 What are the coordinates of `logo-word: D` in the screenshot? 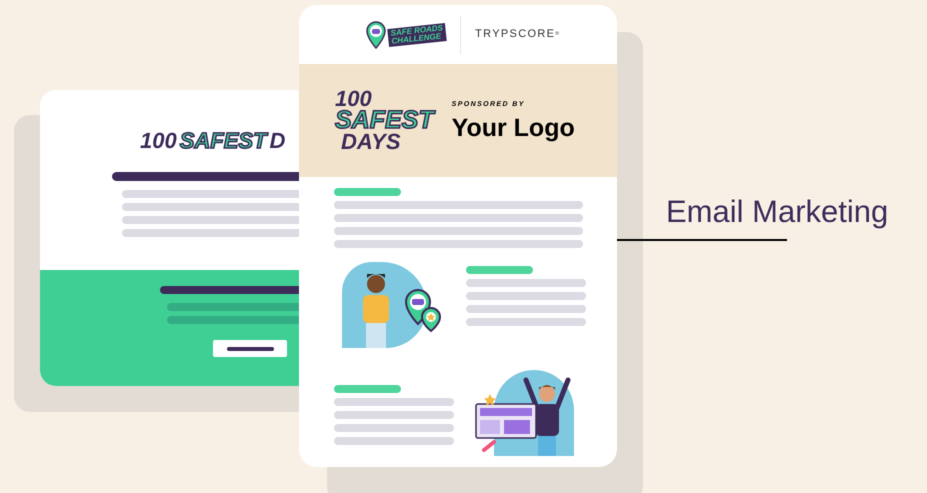 It's located at (278, 141).